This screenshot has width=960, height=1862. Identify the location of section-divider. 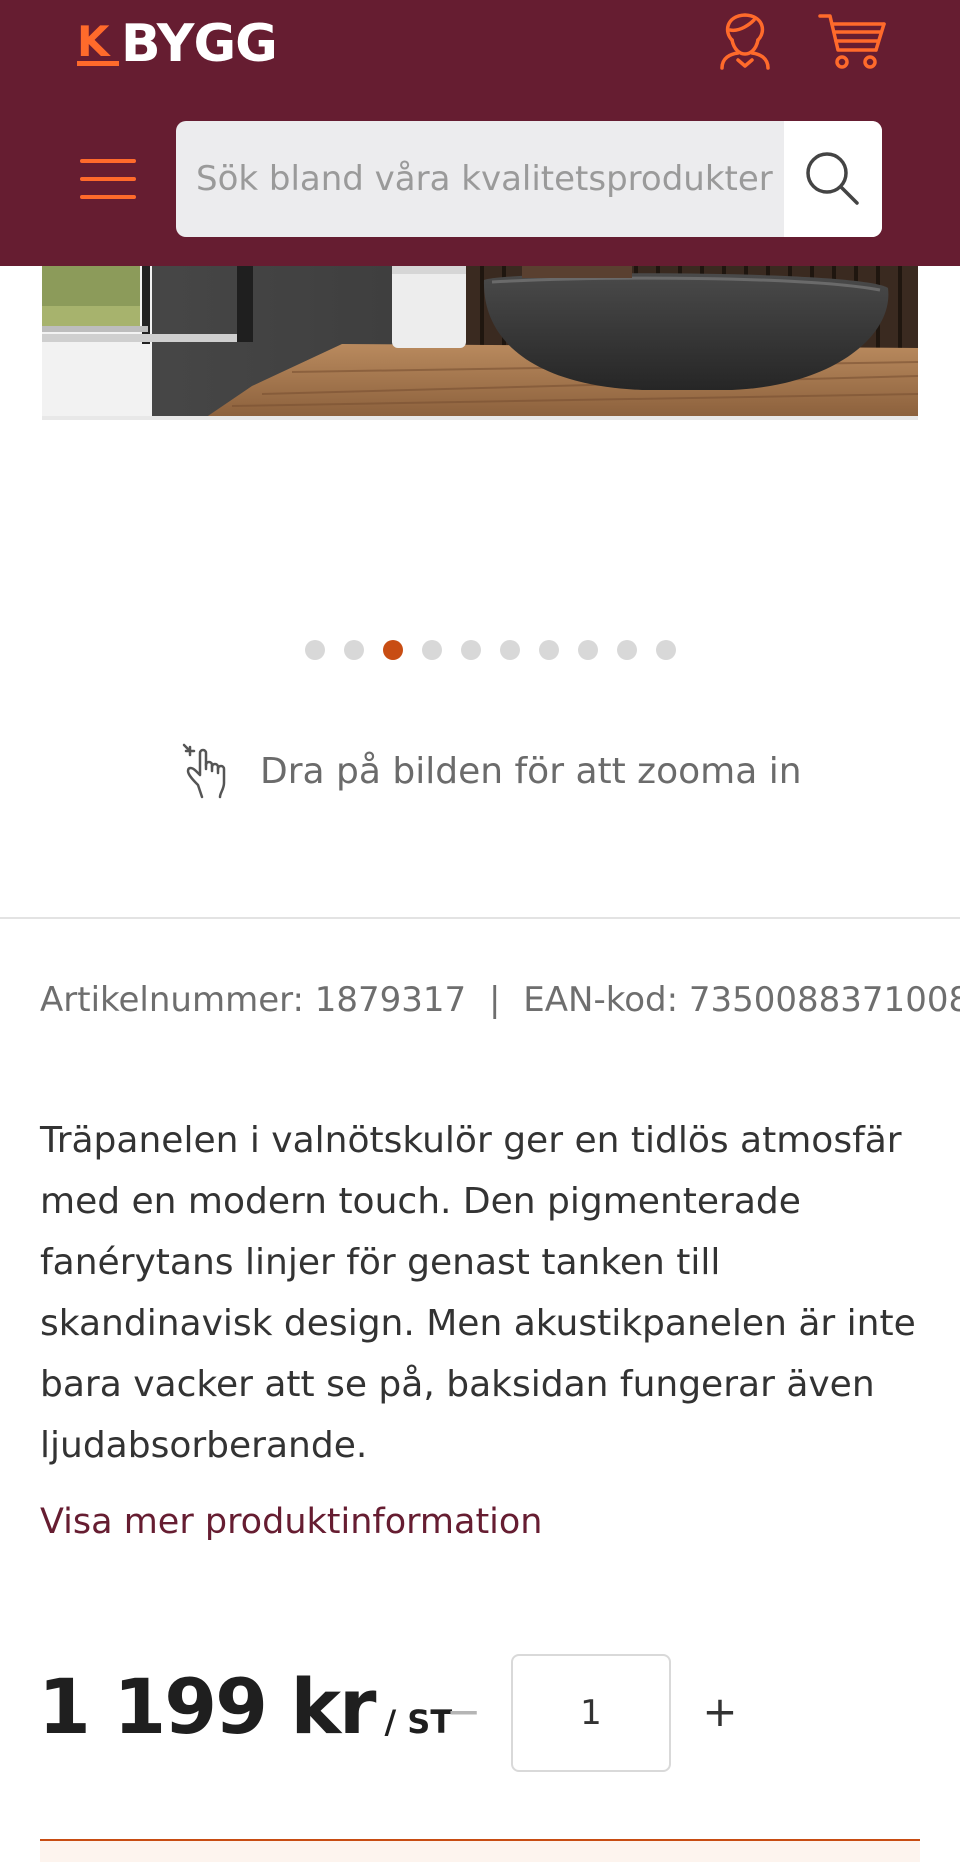
(480, 918).